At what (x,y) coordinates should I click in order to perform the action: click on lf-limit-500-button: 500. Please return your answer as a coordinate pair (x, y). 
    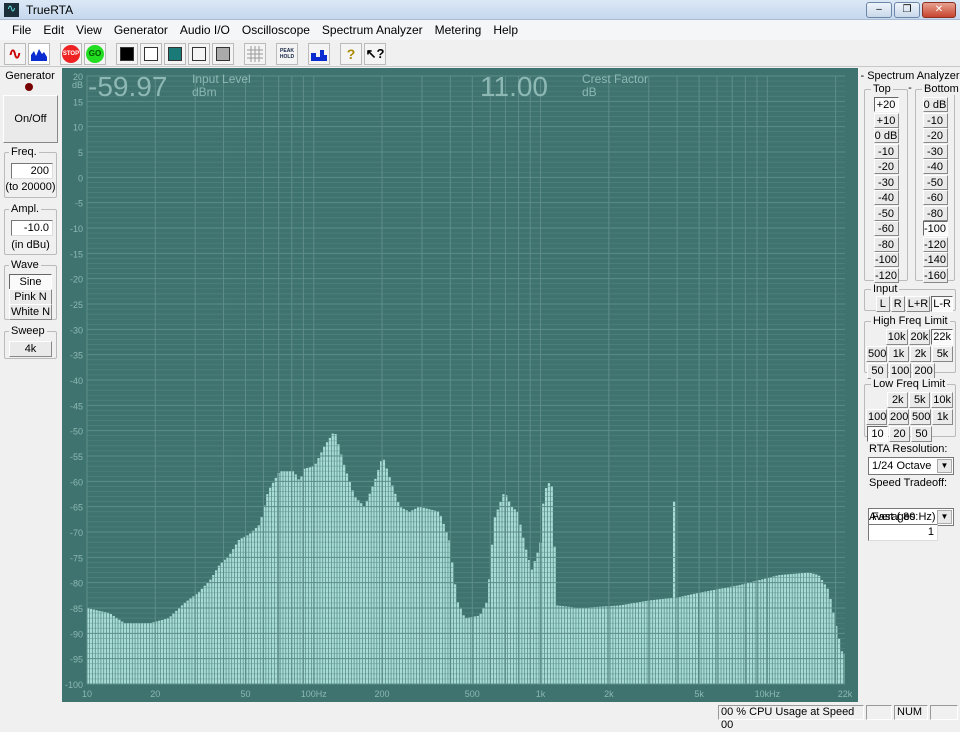
    Looking at the image, I should click on (920, 417).